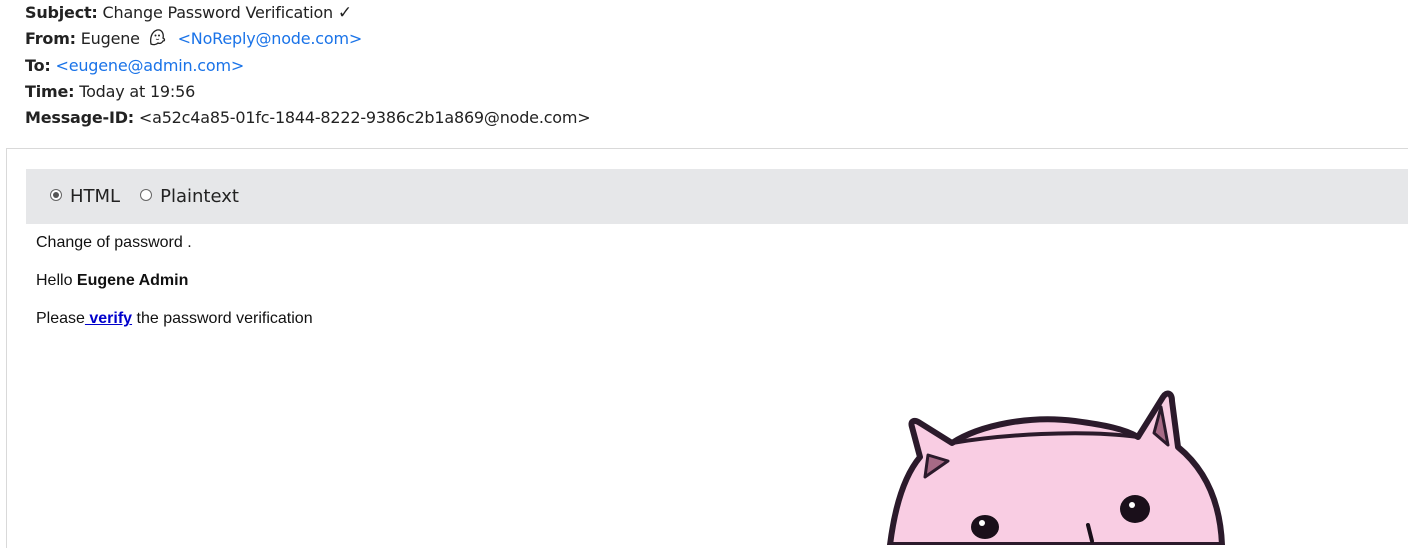 The image size is (1408, 550). What do you see at coordinates (1060, 466) in the screenshot?
I see `cat-illustration` at bounding box center [1060, 466].